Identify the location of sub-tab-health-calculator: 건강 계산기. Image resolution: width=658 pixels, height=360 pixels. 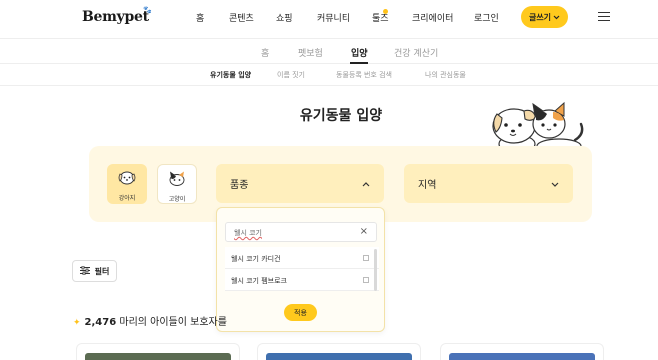
(416, 52).